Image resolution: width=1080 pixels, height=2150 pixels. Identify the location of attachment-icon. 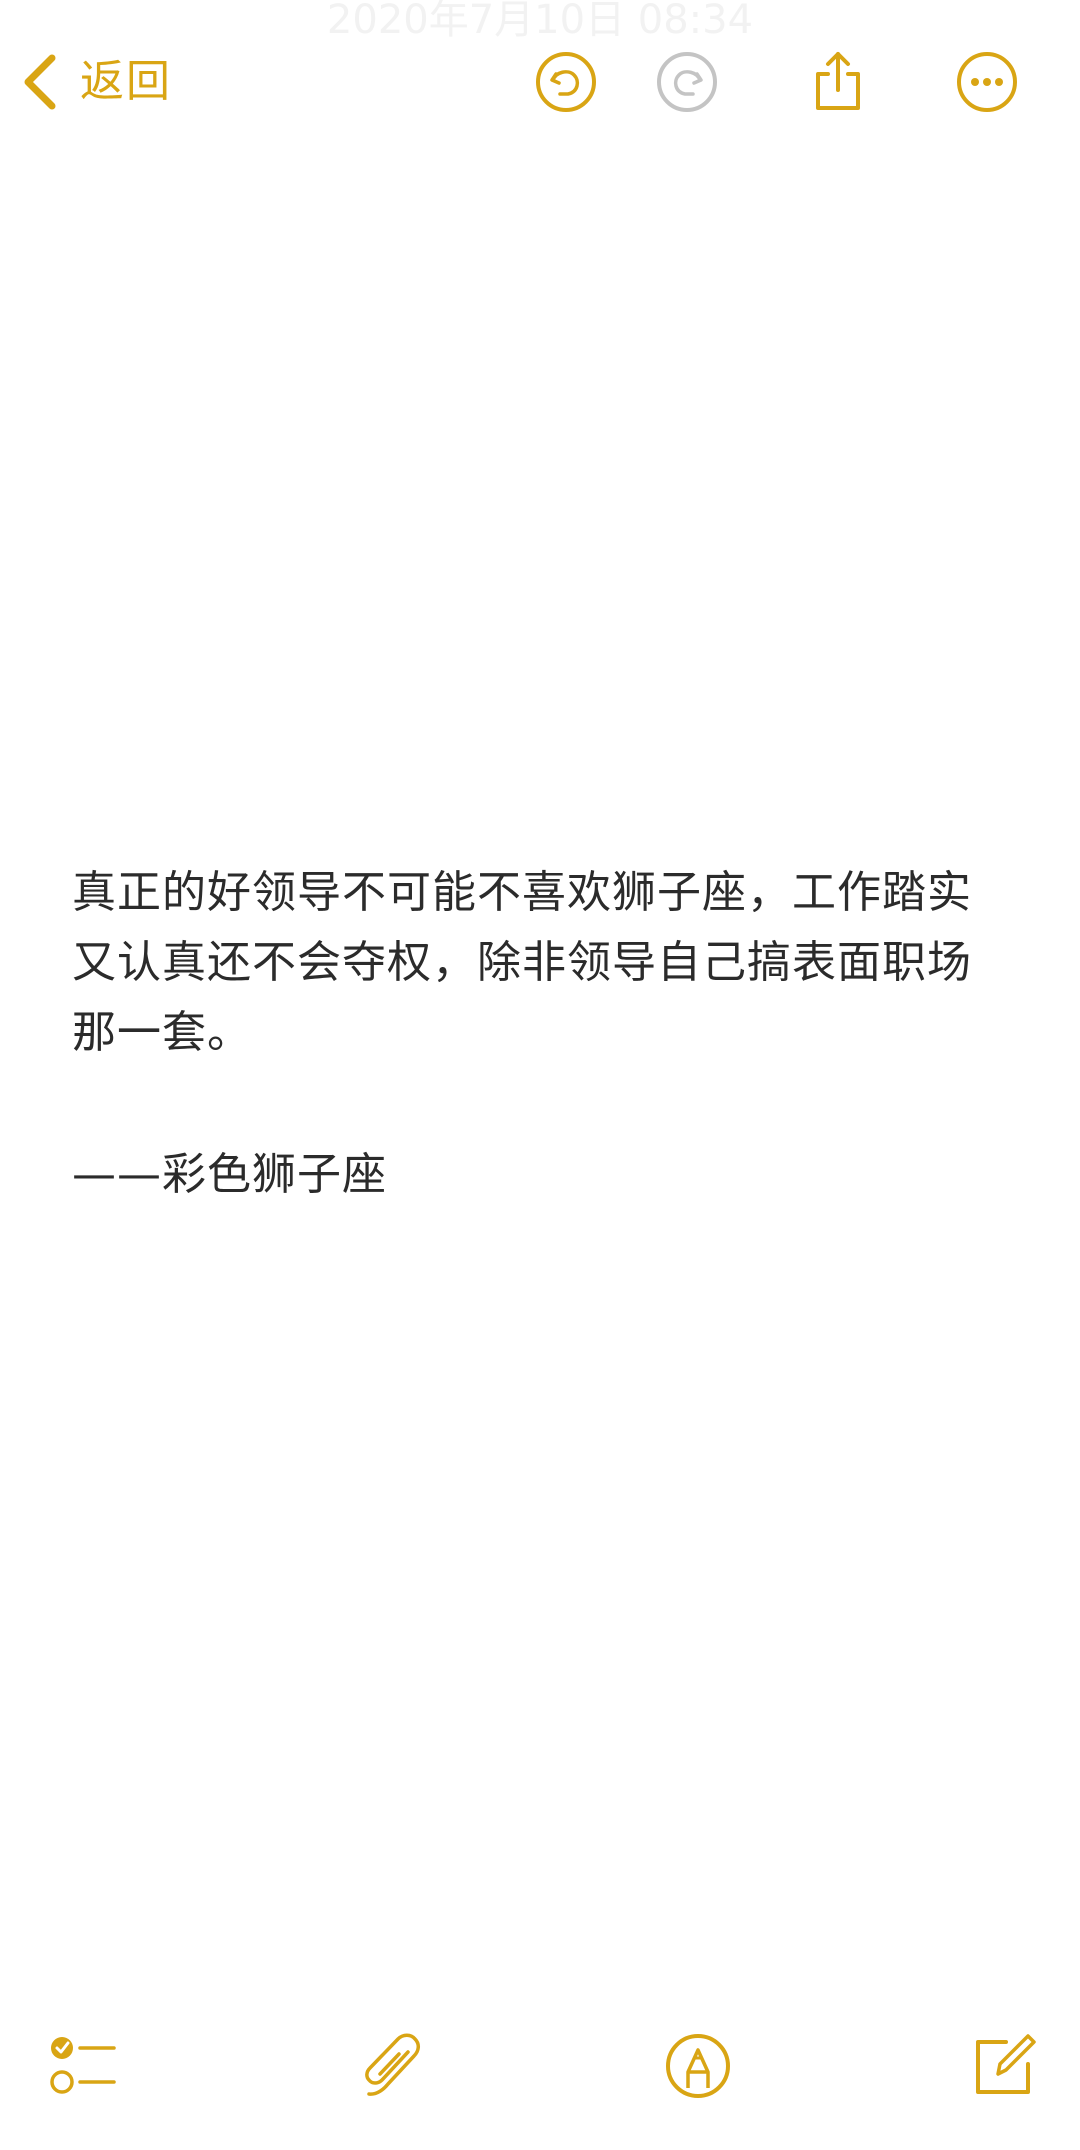
(392, 2064).